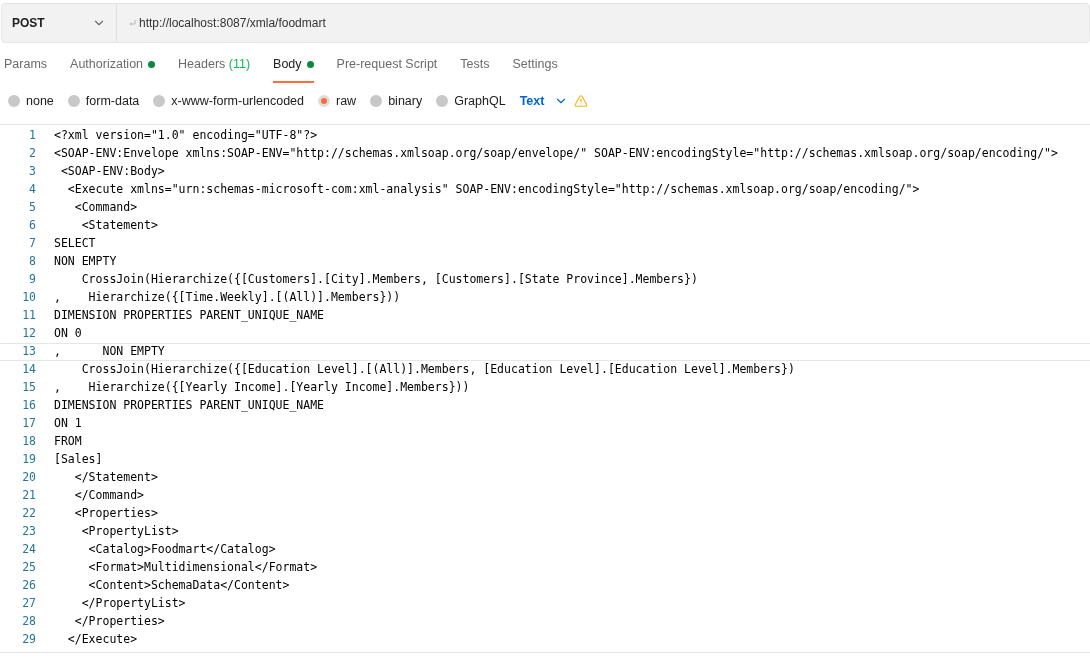 The image size is (1090, 665). I want to click on line-number: 10, so click(29, 298).